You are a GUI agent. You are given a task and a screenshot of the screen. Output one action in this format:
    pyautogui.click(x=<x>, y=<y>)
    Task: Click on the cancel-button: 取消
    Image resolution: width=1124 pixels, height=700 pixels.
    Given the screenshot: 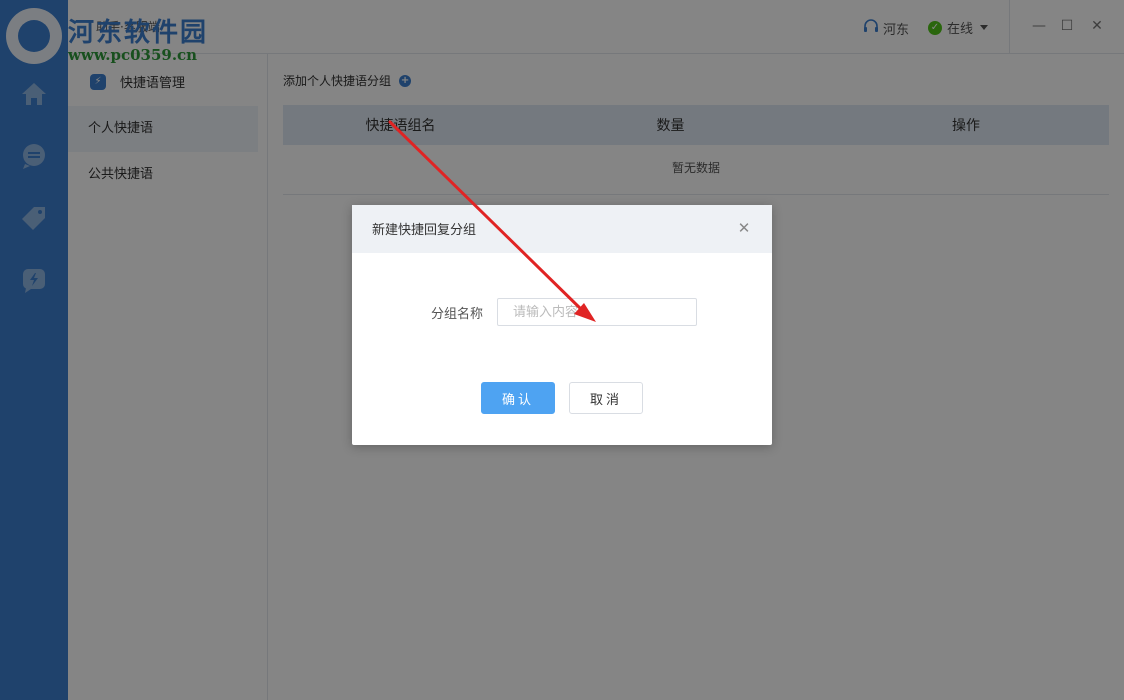 What is the action you would take?
    pyautogui.click(x=606, y=398)
    